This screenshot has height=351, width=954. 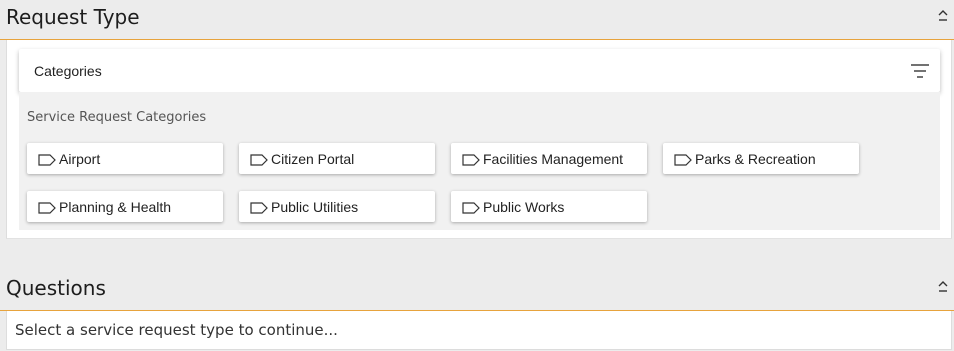 I want to click on category-label: Airport, so click(x=80, y=159).